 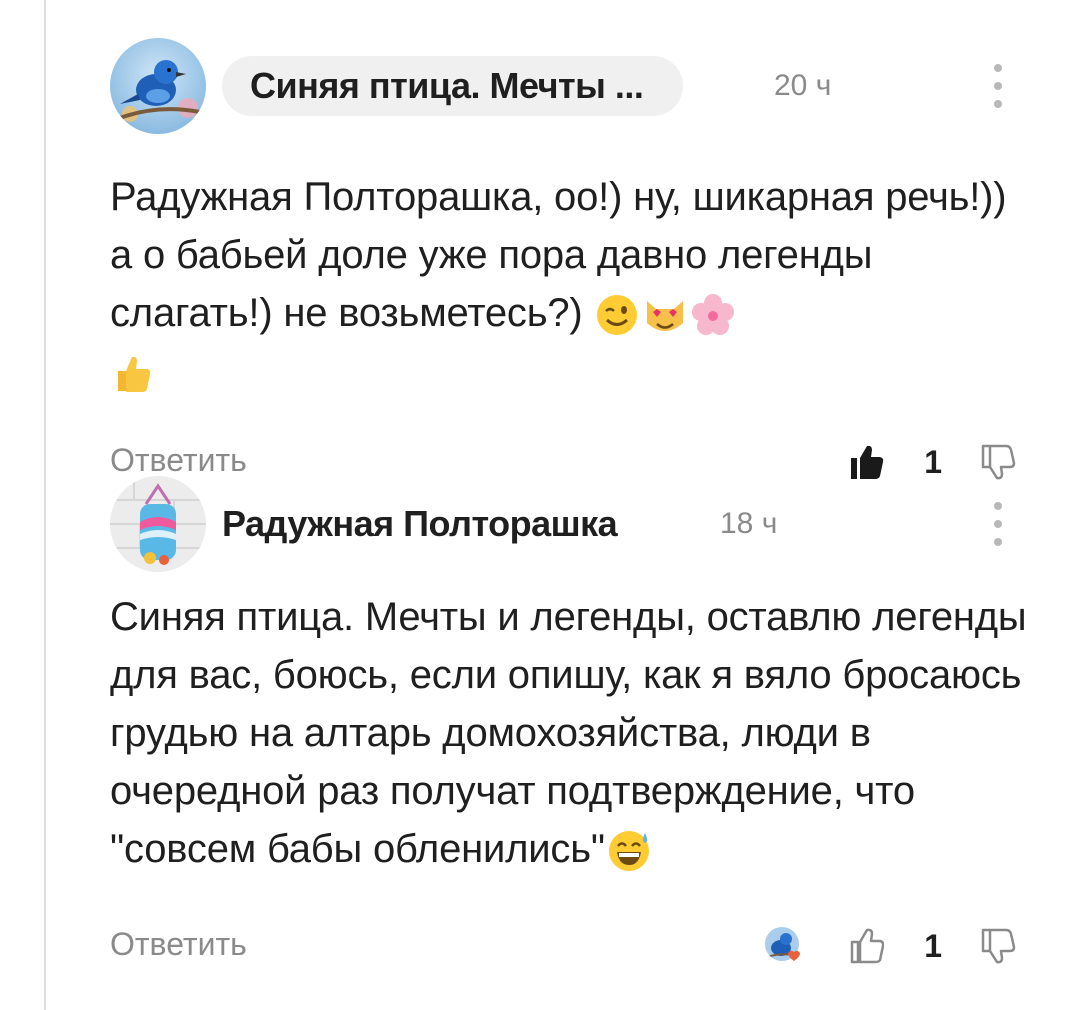 What do you see at coordinates (998, 946) in the screenshot?
I see `dislike-icon` at bounding box center [998, 946].